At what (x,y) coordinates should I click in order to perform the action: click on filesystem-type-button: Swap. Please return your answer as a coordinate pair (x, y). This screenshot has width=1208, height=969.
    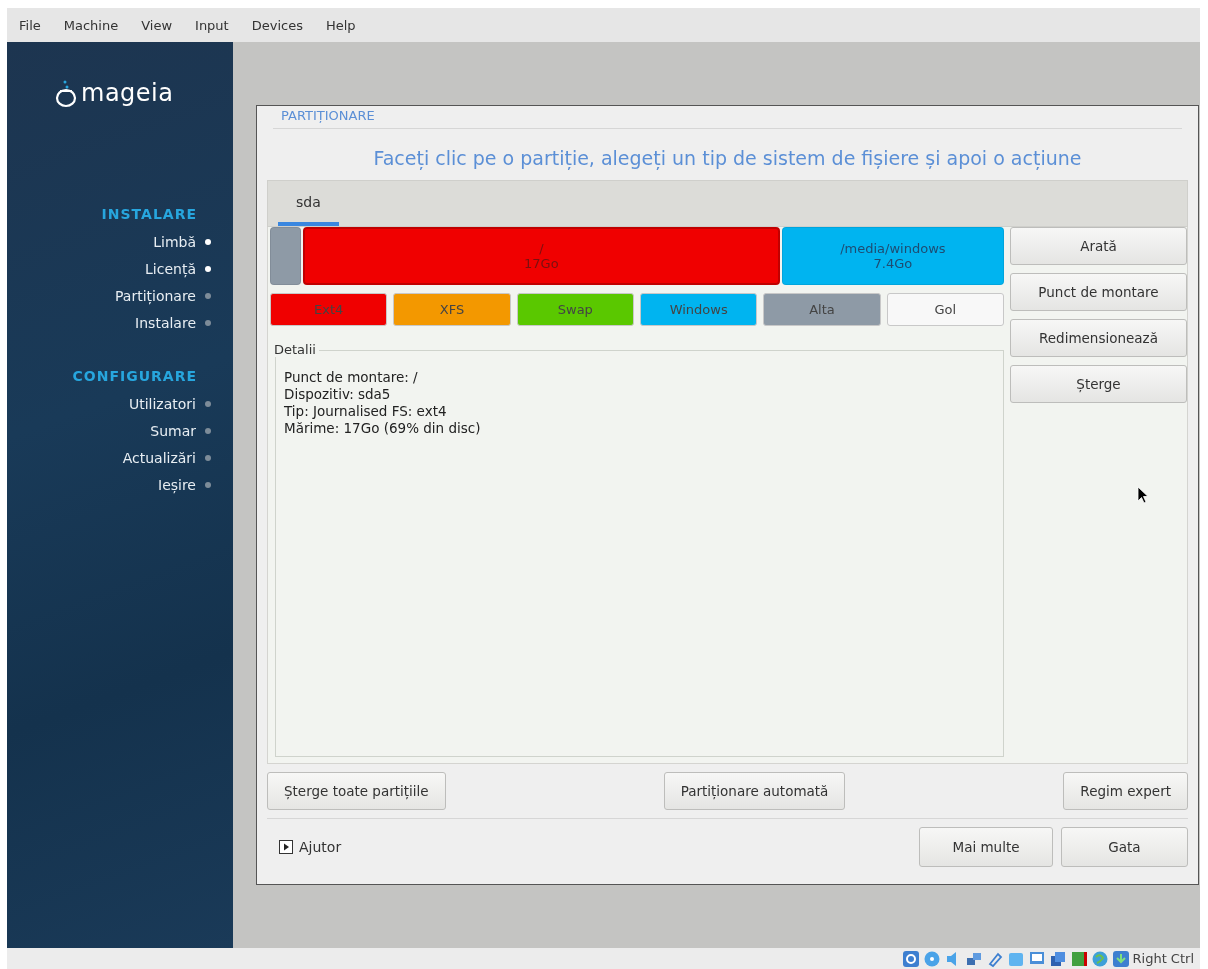
    Looking at the image, I should click on (575, 309).